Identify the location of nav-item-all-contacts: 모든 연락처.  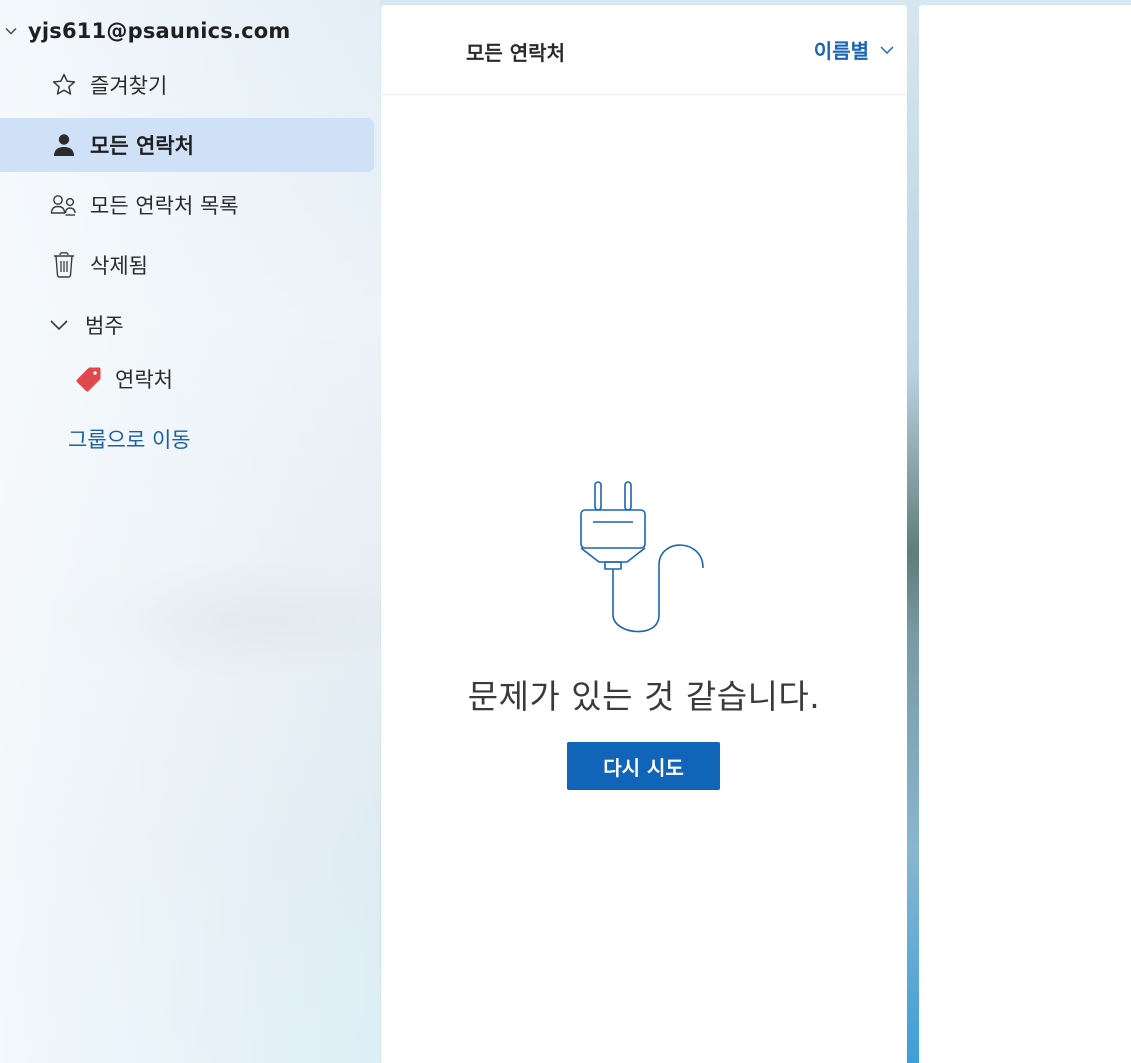
(187, 145).